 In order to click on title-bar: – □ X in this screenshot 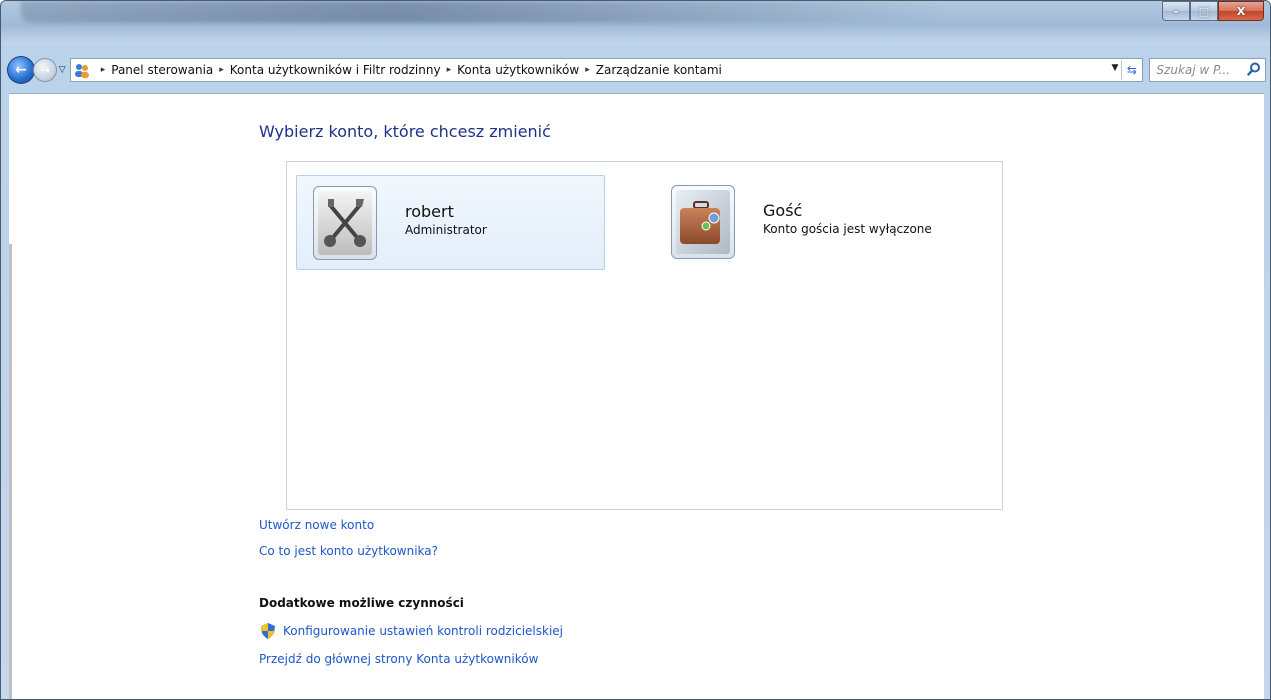, I will do `click(635, 23)`.